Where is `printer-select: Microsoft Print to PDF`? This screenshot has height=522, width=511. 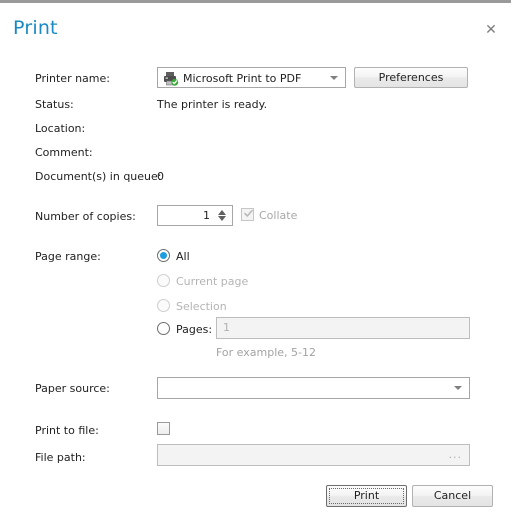 printer-select: Microsoft Print to PDF is located at coordinates (251, 77).